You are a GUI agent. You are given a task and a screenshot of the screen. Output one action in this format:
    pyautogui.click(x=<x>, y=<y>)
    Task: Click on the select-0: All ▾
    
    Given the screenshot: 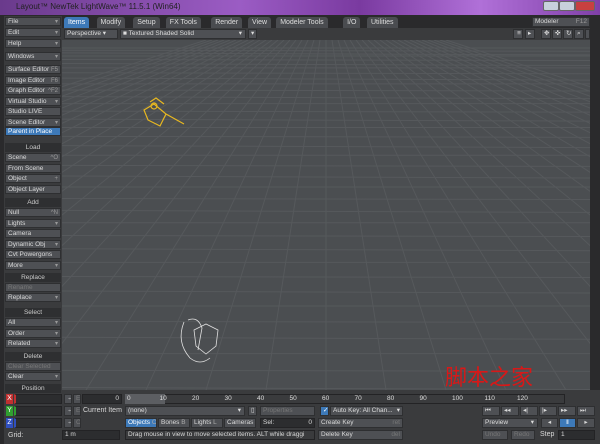 What is the action you would take?
    pyautogui.click(x=33, y=322)
    